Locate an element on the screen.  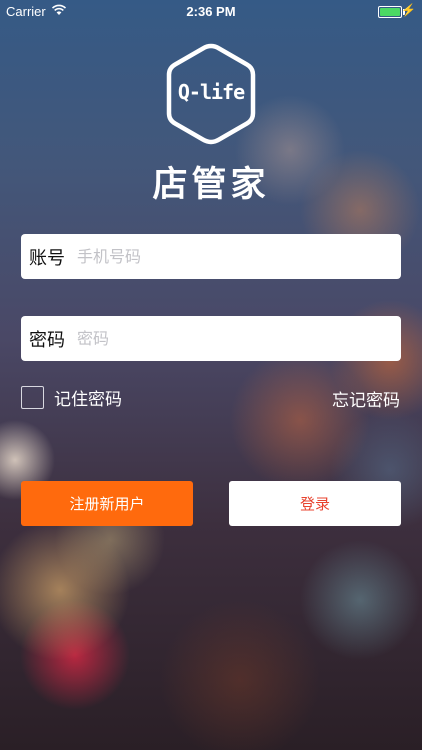
charging-bolt-icon: ⚡ is located at coordinates (408, 10).